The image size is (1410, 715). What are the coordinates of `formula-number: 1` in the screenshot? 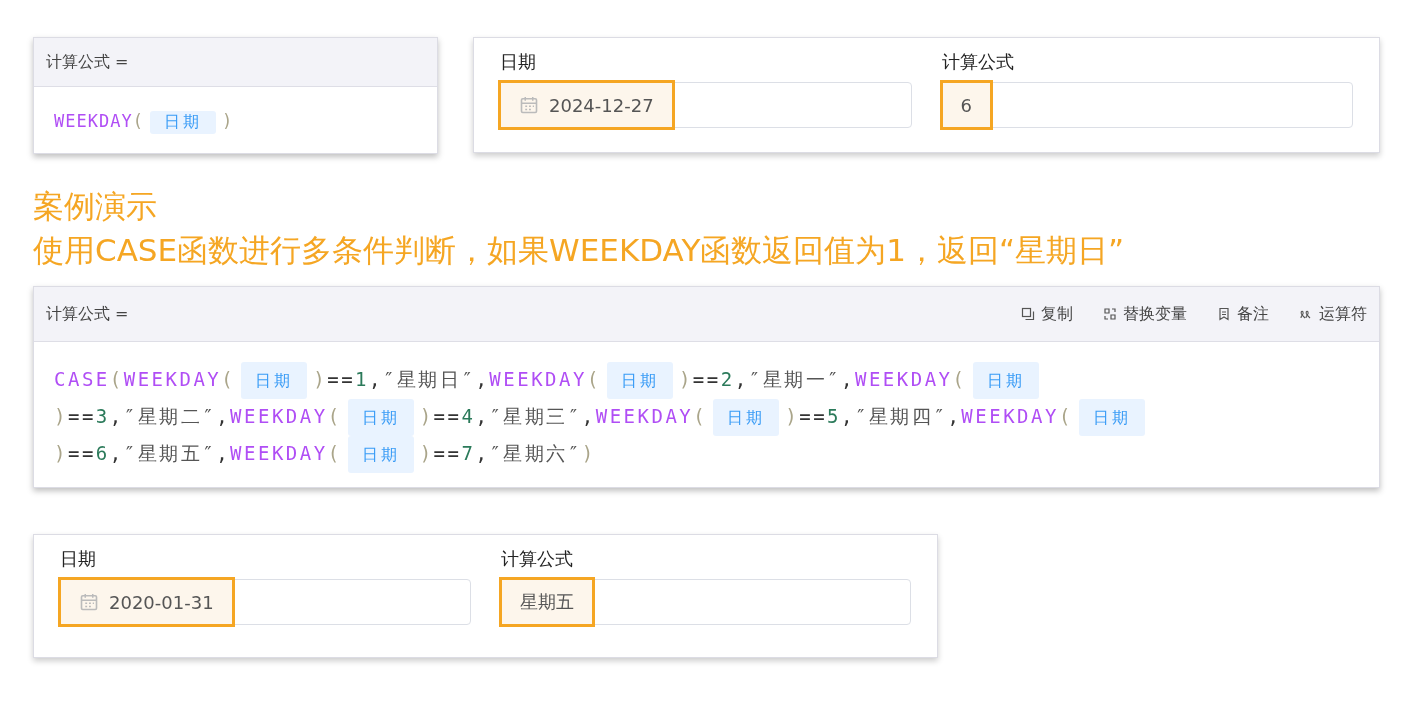 It's located at (362, 379).